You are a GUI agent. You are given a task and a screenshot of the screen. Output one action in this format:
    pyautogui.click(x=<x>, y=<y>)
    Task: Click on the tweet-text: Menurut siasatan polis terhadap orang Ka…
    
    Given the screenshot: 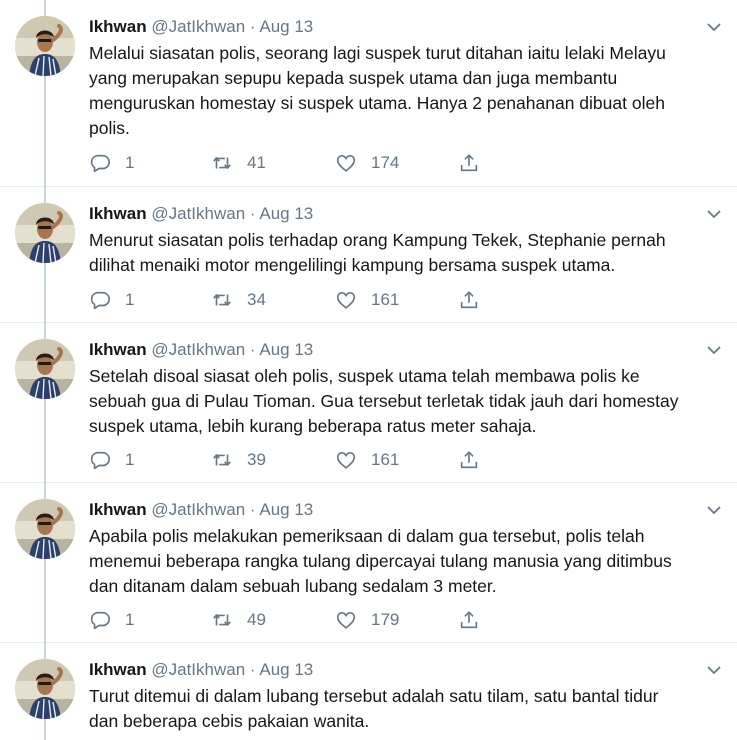 What is the action you would take?
    pyautogui.click(x=377, y=252)
    